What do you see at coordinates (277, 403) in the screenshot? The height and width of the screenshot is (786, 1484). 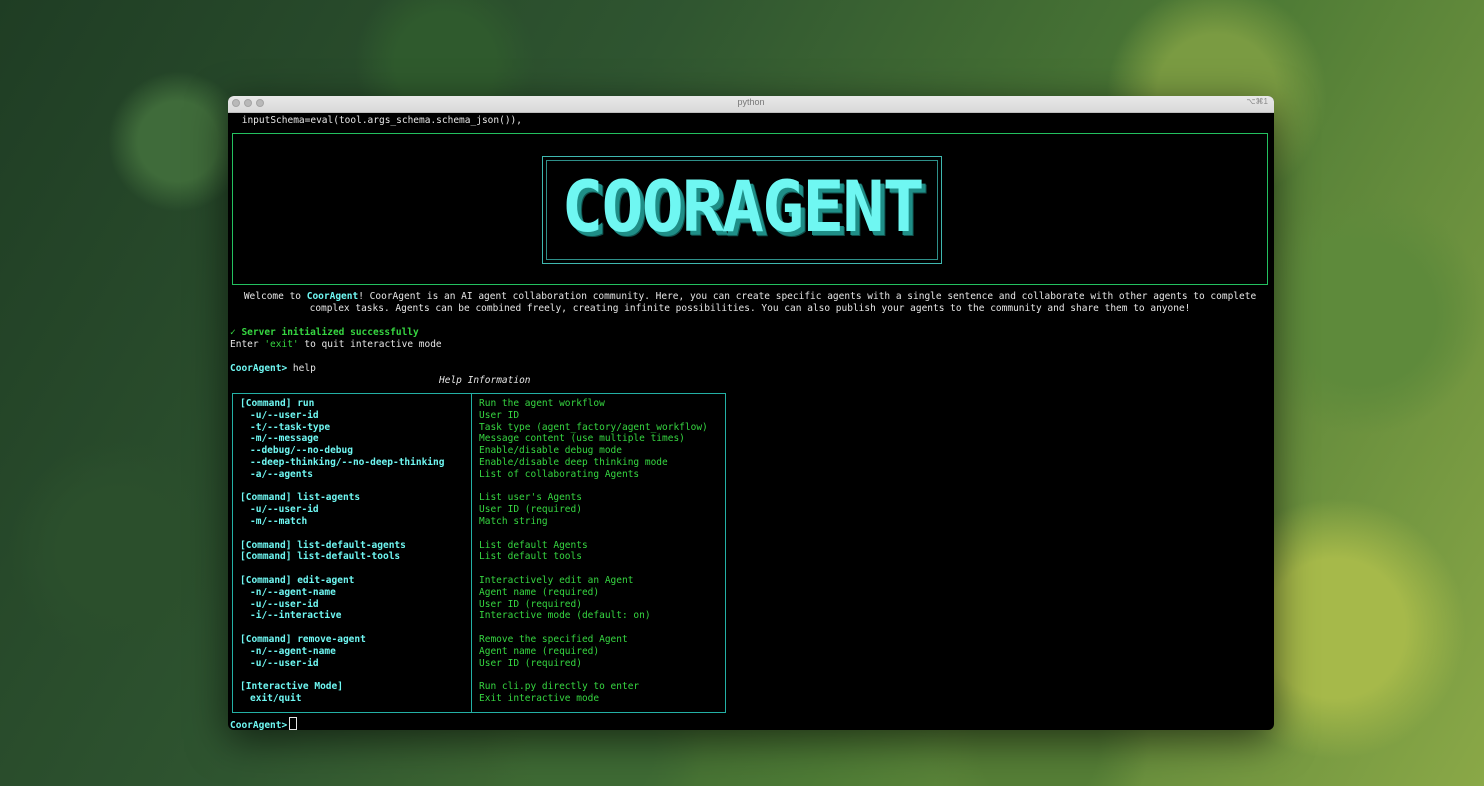 I see `help-command: [Command] run` at bounding box center [277, 403].